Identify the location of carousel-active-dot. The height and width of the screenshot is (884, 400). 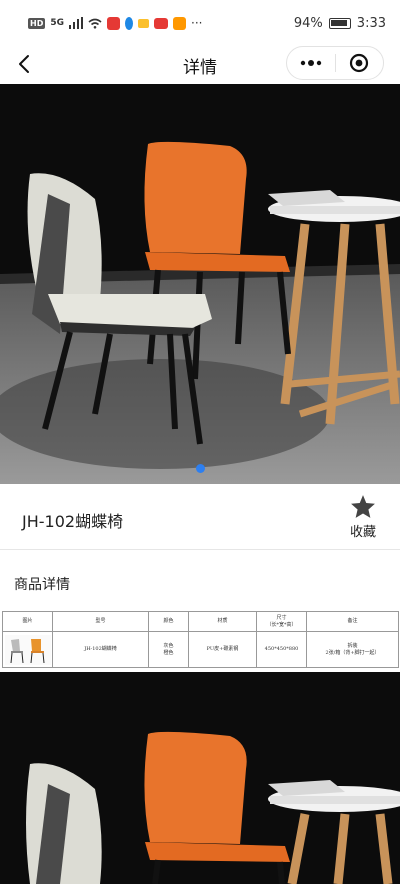
(200, 468).